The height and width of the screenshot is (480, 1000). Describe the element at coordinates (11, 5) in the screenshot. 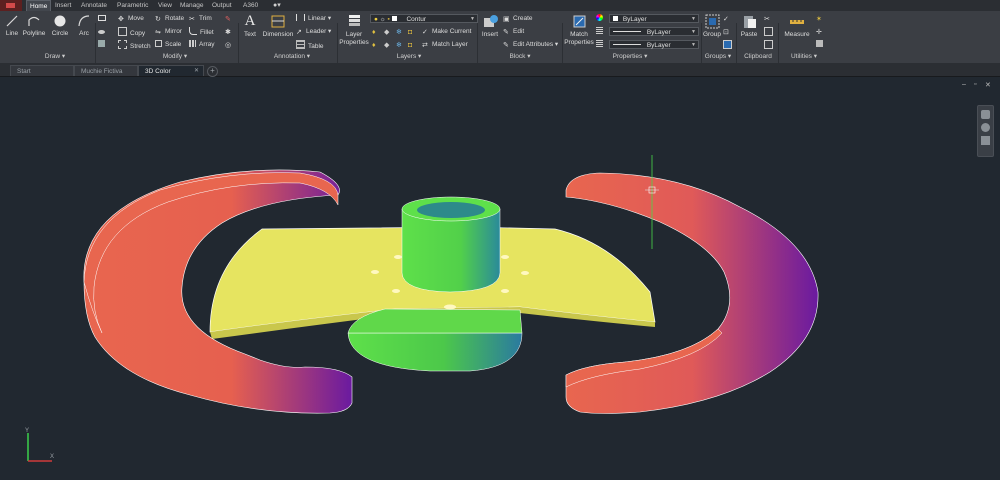

I see `application-menu-button` at that location.